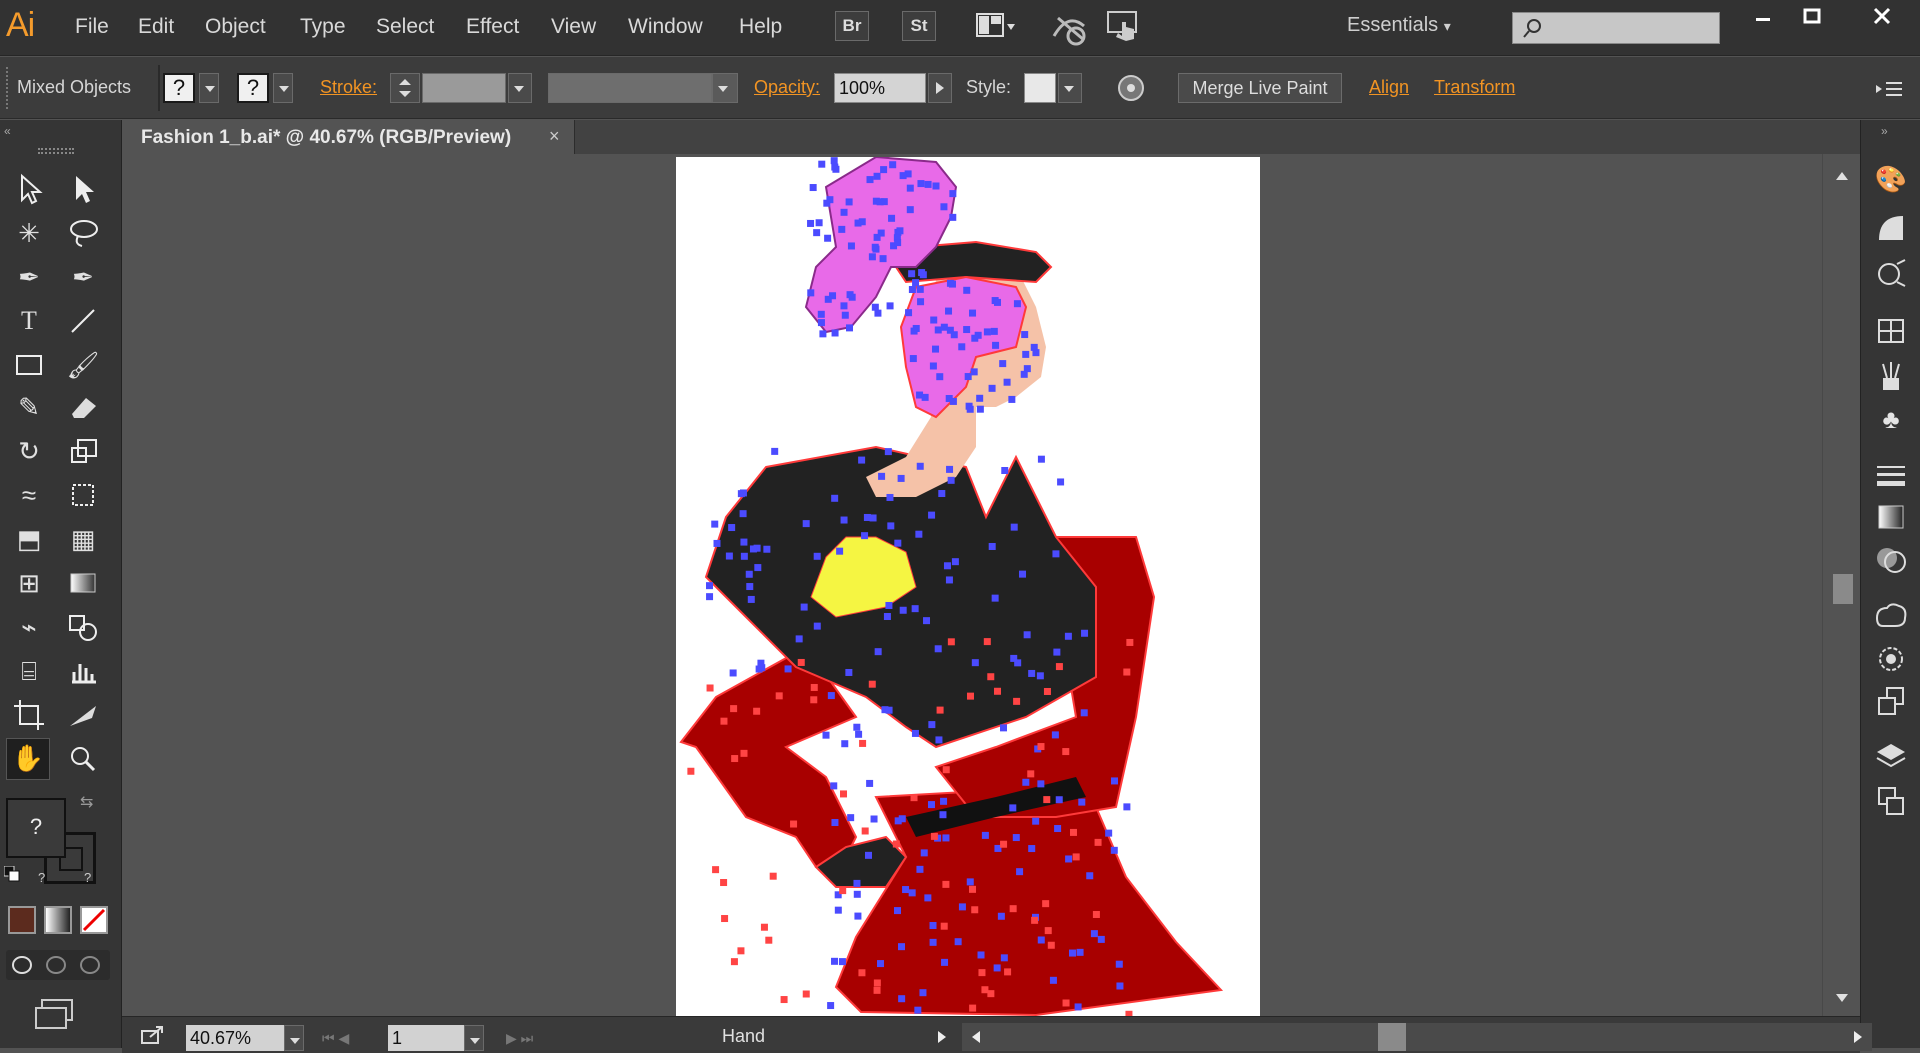 Image resolution: width=1920 pixels, height=1053 pixels. What do you see at coordinates (1884, 131) in the screenshot?
I see `expand-panels-icon: »` at bounding box center [1884, 131].